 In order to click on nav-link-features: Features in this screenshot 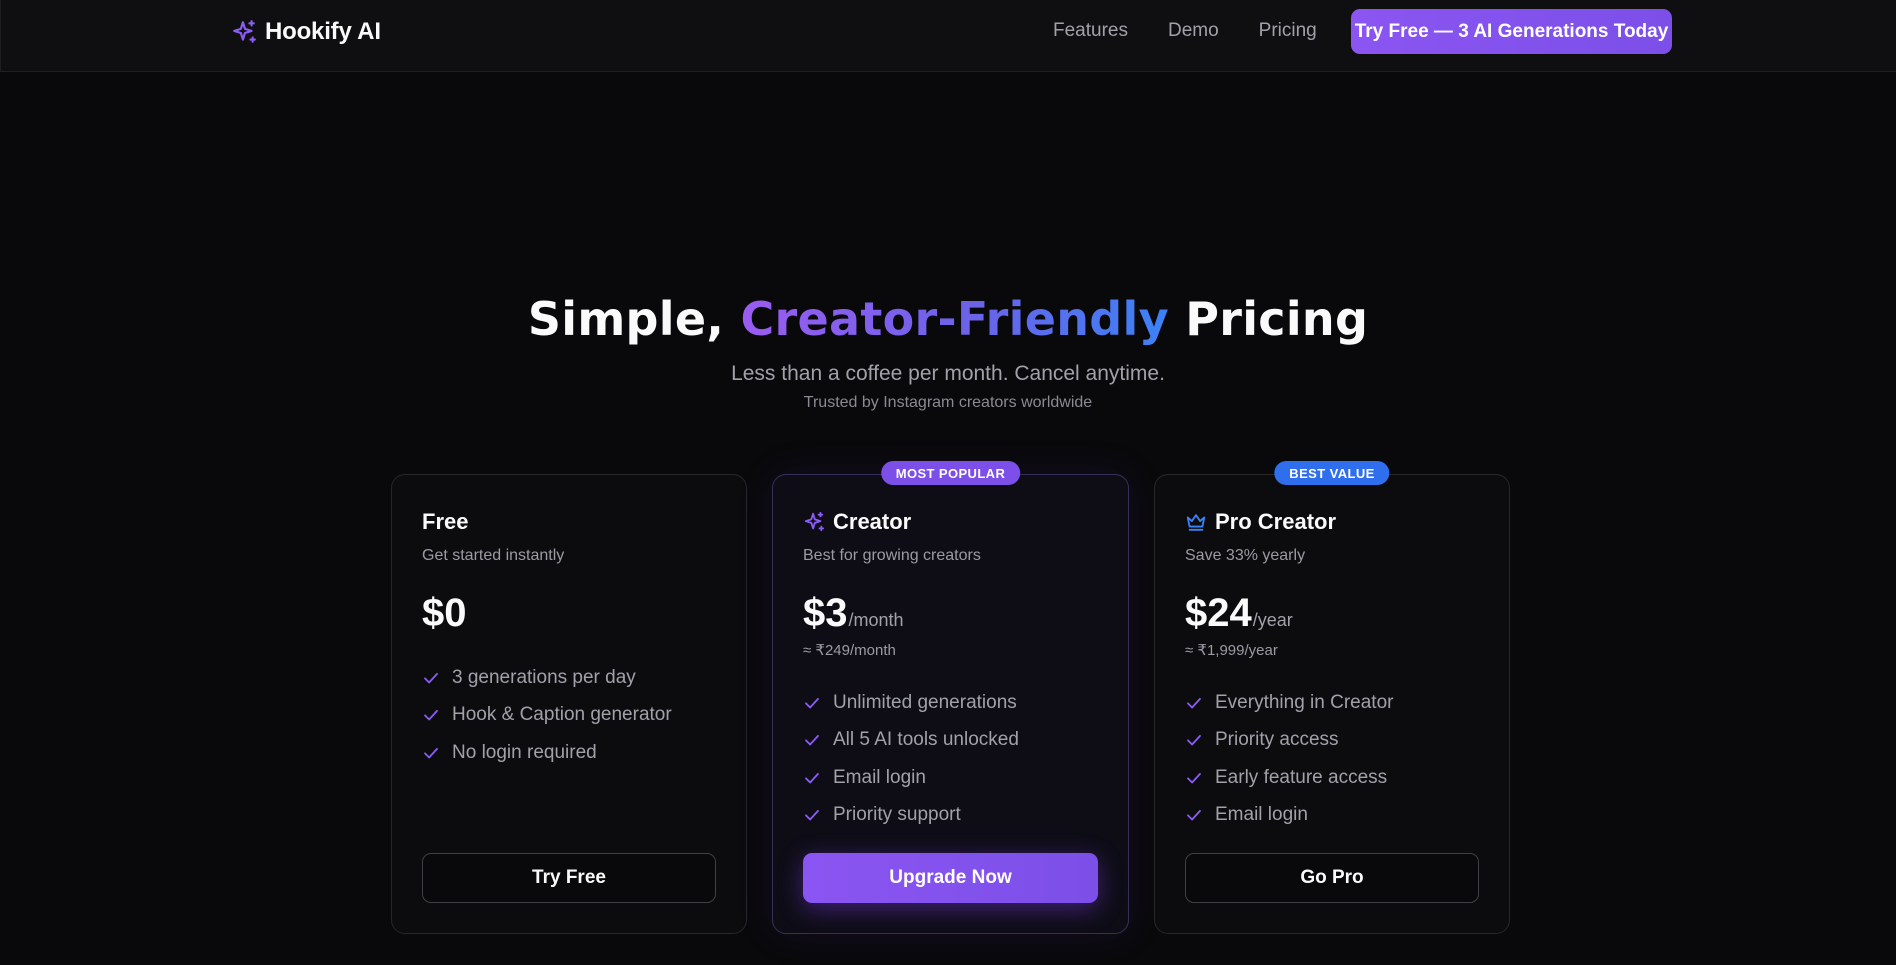, I will do `click(1090, 31)`.